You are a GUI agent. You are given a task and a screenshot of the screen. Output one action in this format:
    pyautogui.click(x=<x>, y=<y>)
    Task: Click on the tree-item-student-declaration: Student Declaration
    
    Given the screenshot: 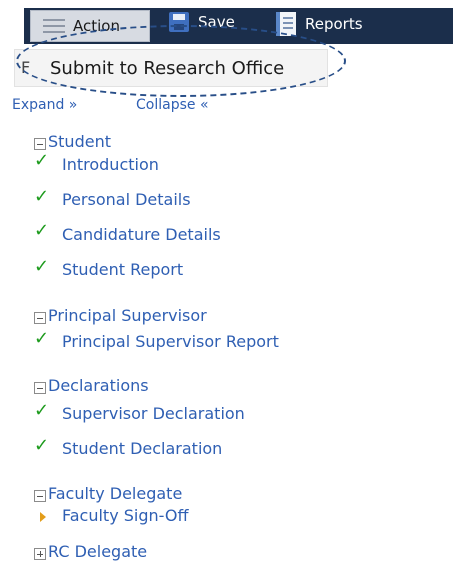 What is the action you would take?
    pyautogui.click(x=142, y=448)
    